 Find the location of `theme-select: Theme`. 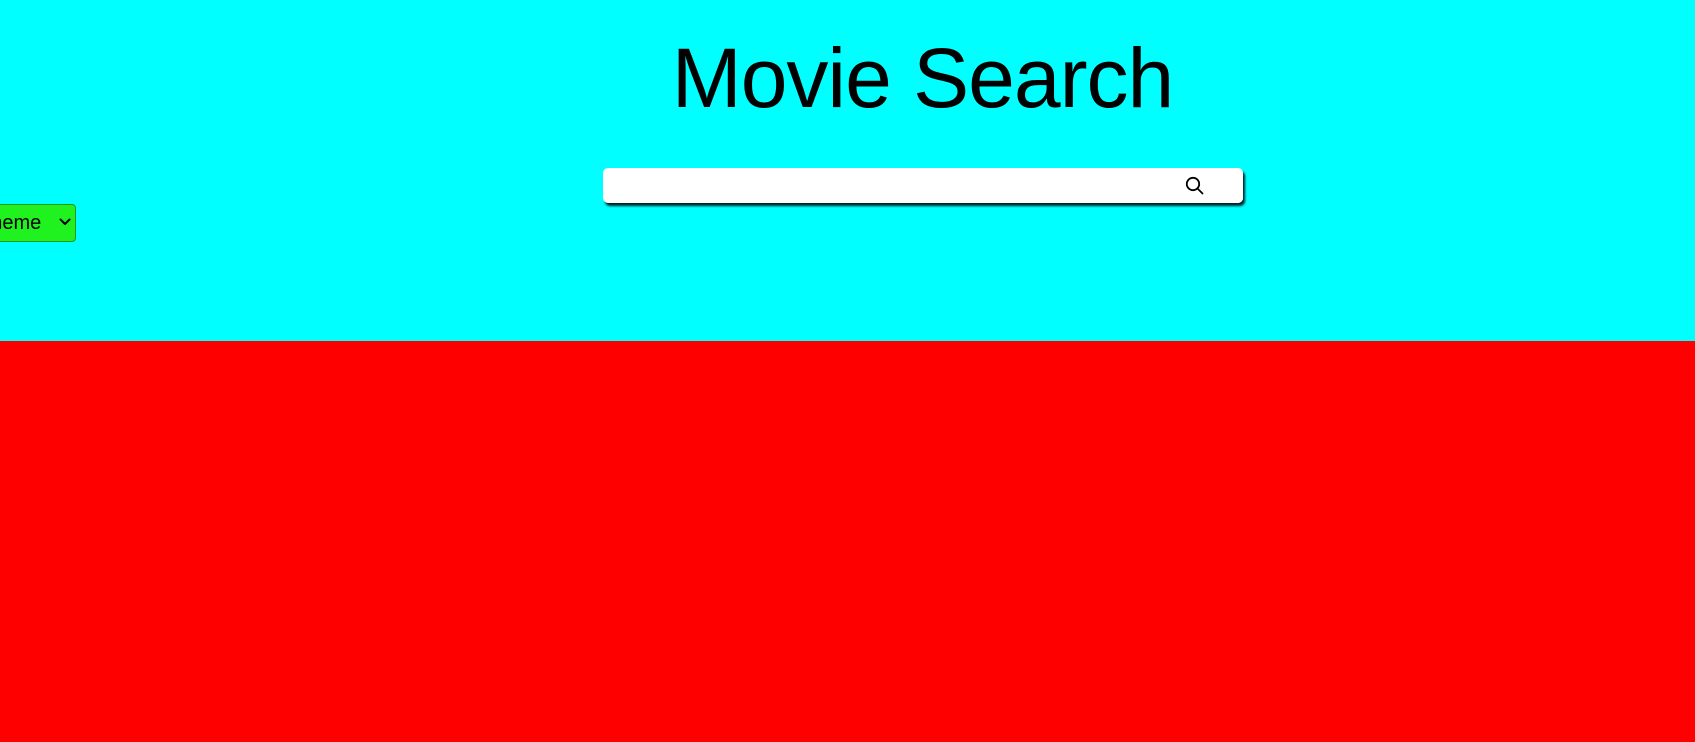

theme-select: Theme is located at coordinates (38, 223).